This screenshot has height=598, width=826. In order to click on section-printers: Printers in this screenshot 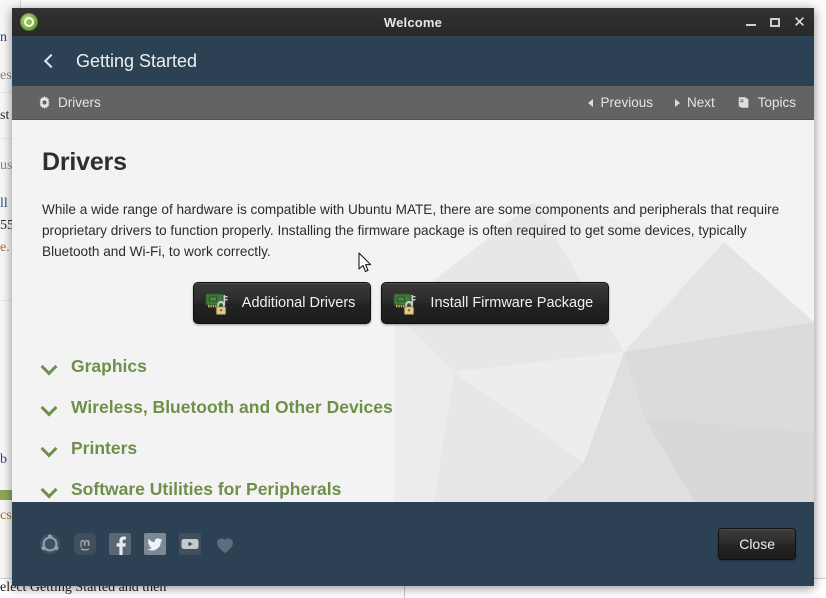, I will do `click(413, 448)`.